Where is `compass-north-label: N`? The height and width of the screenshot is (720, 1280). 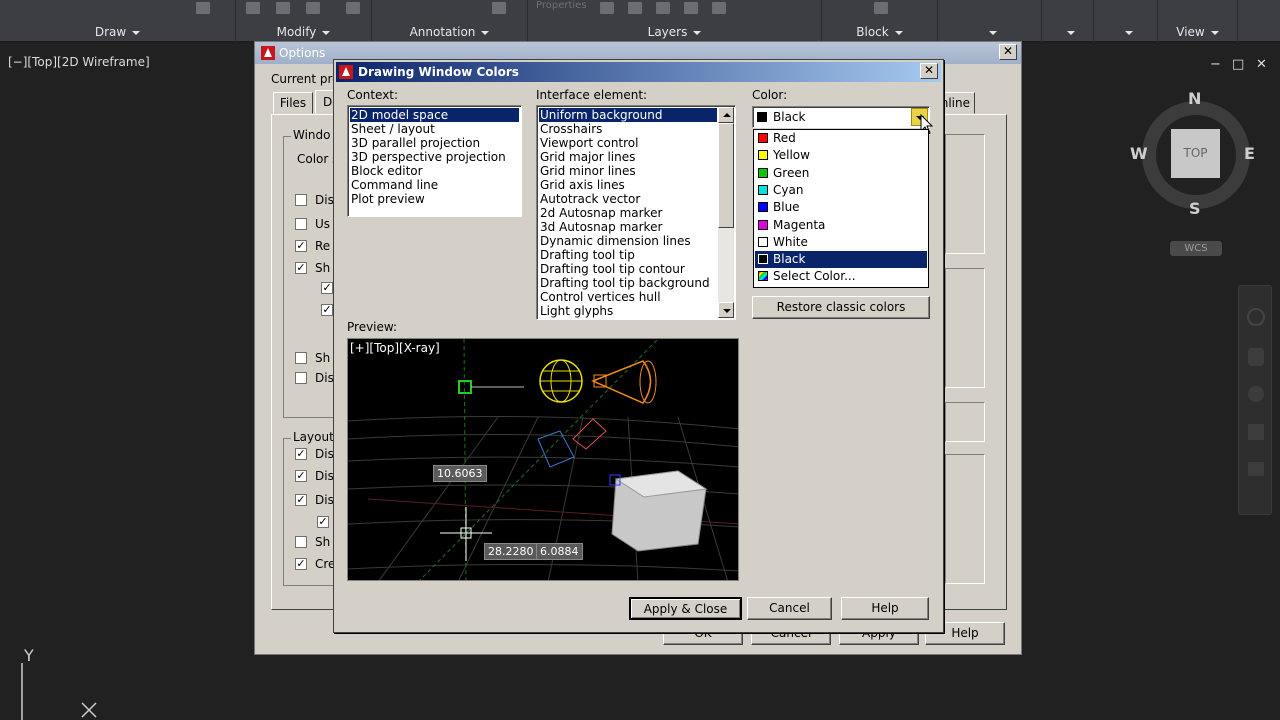 compass-north-label: N is located at coordinates (1194, 98).